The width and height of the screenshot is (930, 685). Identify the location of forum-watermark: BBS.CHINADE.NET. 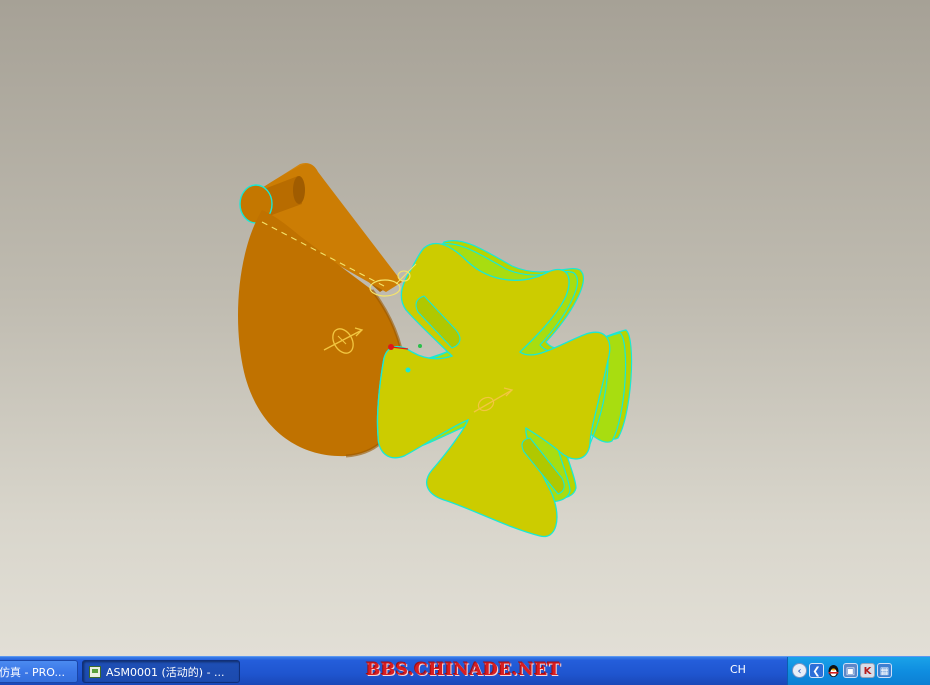
(463, 670).